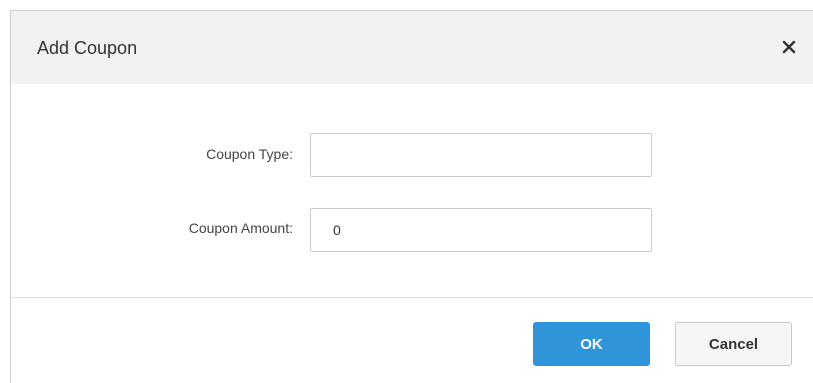 The height and width of the screenshot is (383, 813). I want to click on coupon-amount-field, so click(481, 230).